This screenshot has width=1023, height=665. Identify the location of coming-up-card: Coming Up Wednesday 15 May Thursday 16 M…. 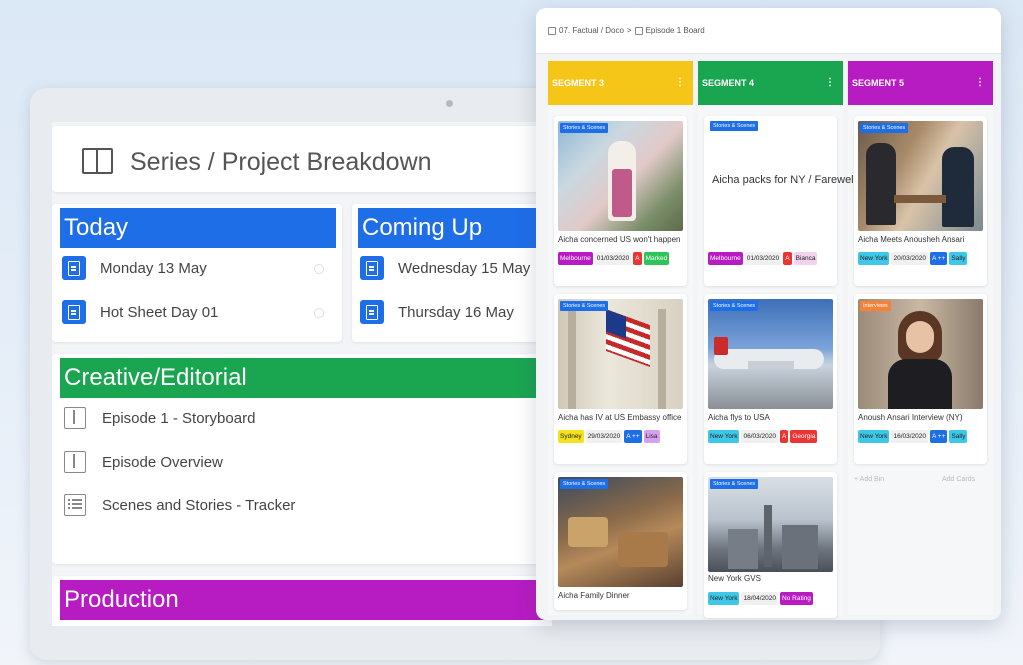
(452, 273).